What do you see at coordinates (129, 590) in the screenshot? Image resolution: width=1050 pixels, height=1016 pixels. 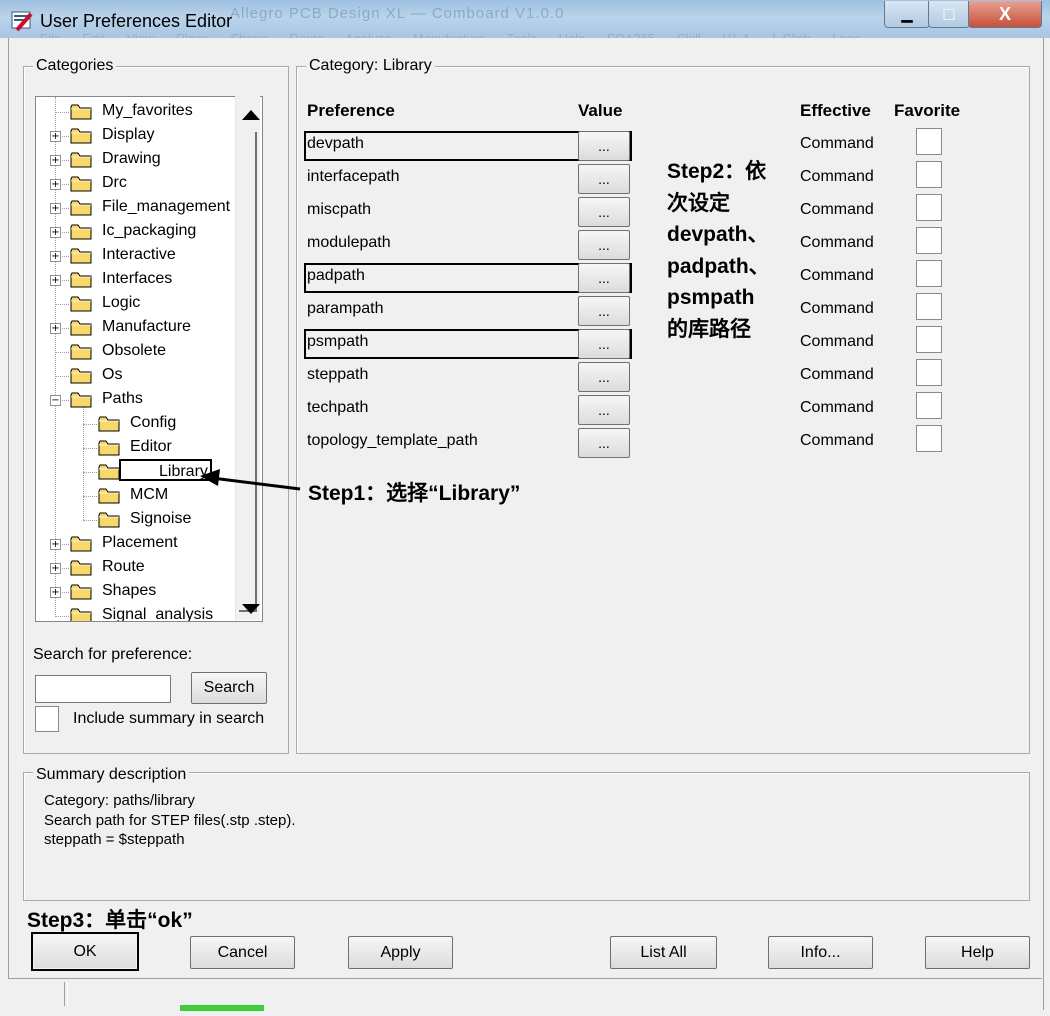 I see `tree-item-label: Shapes` at bounding box center [129, 590].